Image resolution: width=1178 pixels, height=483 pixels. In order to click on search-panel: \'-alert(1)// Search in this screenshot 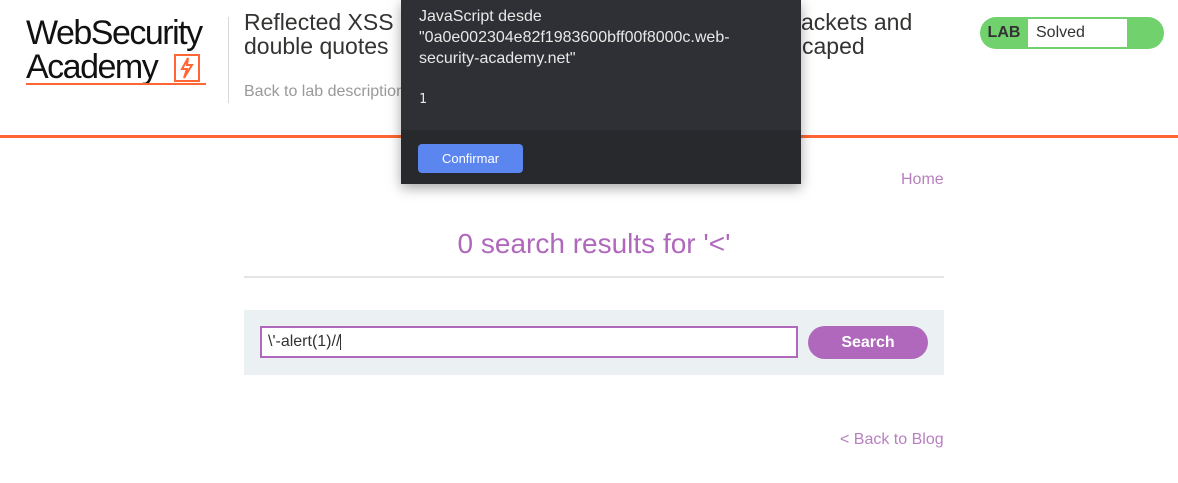, I will do `click(594, 342)`.